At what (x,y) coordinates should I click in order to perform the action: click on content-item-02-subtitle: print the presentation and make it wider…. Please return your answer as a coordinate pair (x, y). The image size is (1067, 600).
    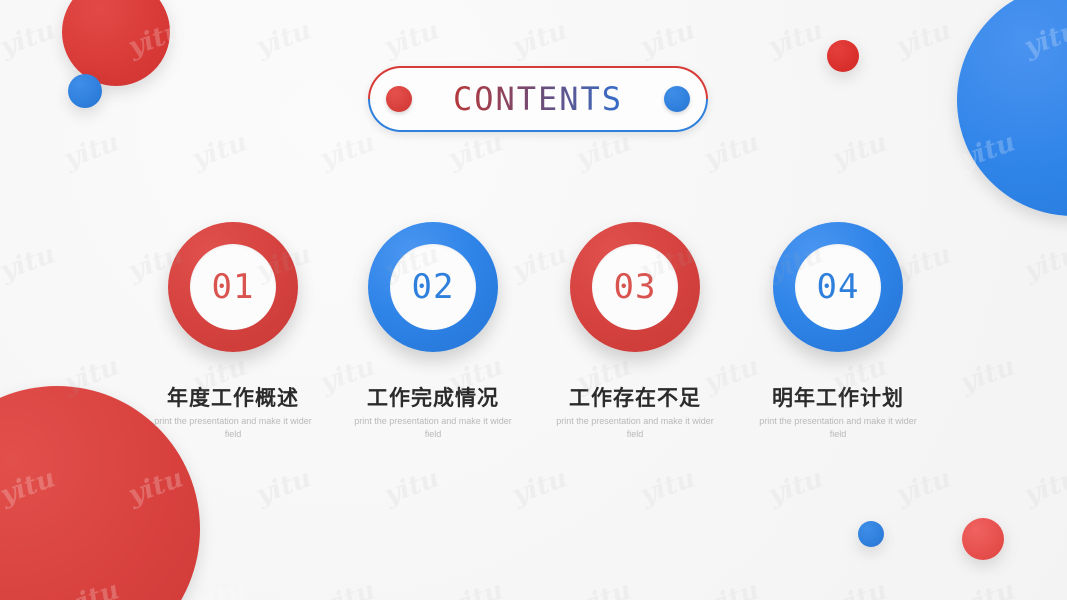
    Looking at the image, I should click on (433, 428).